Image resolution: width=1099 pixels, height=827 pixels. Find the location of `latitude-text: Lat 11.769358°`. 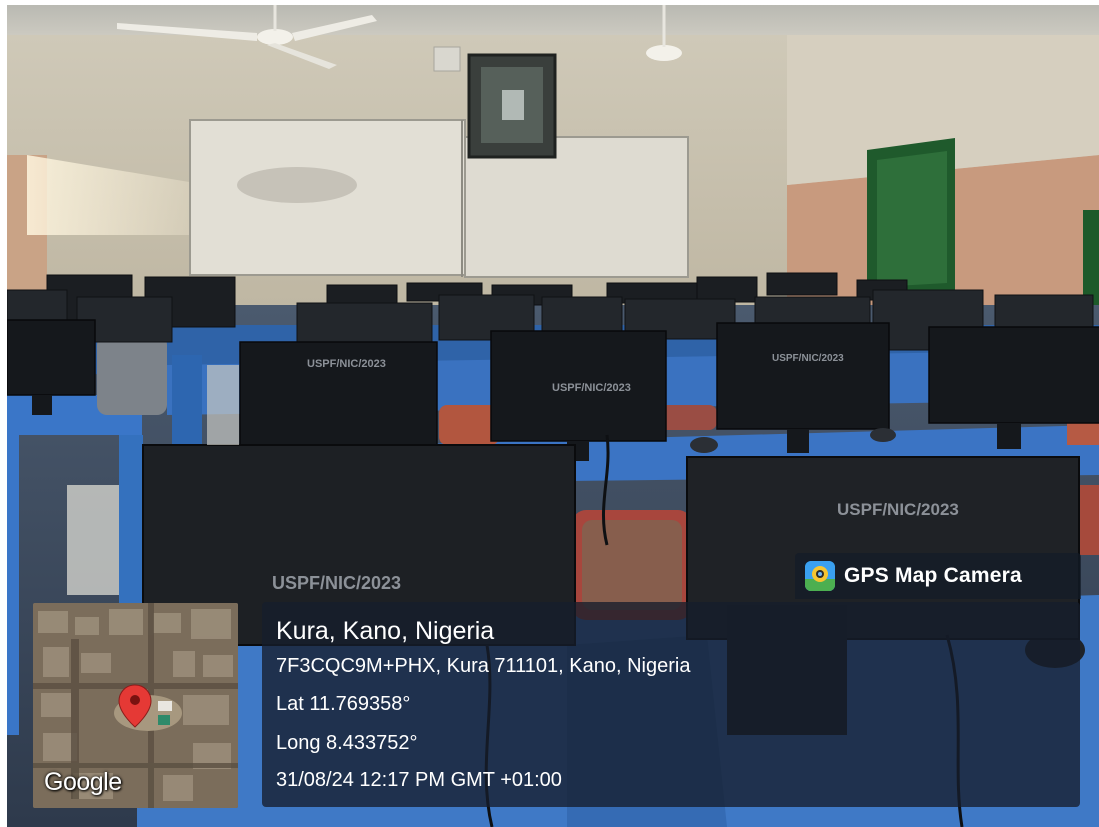

latitude-text: Lat 11.769358° is located at coordinates (343, 704).